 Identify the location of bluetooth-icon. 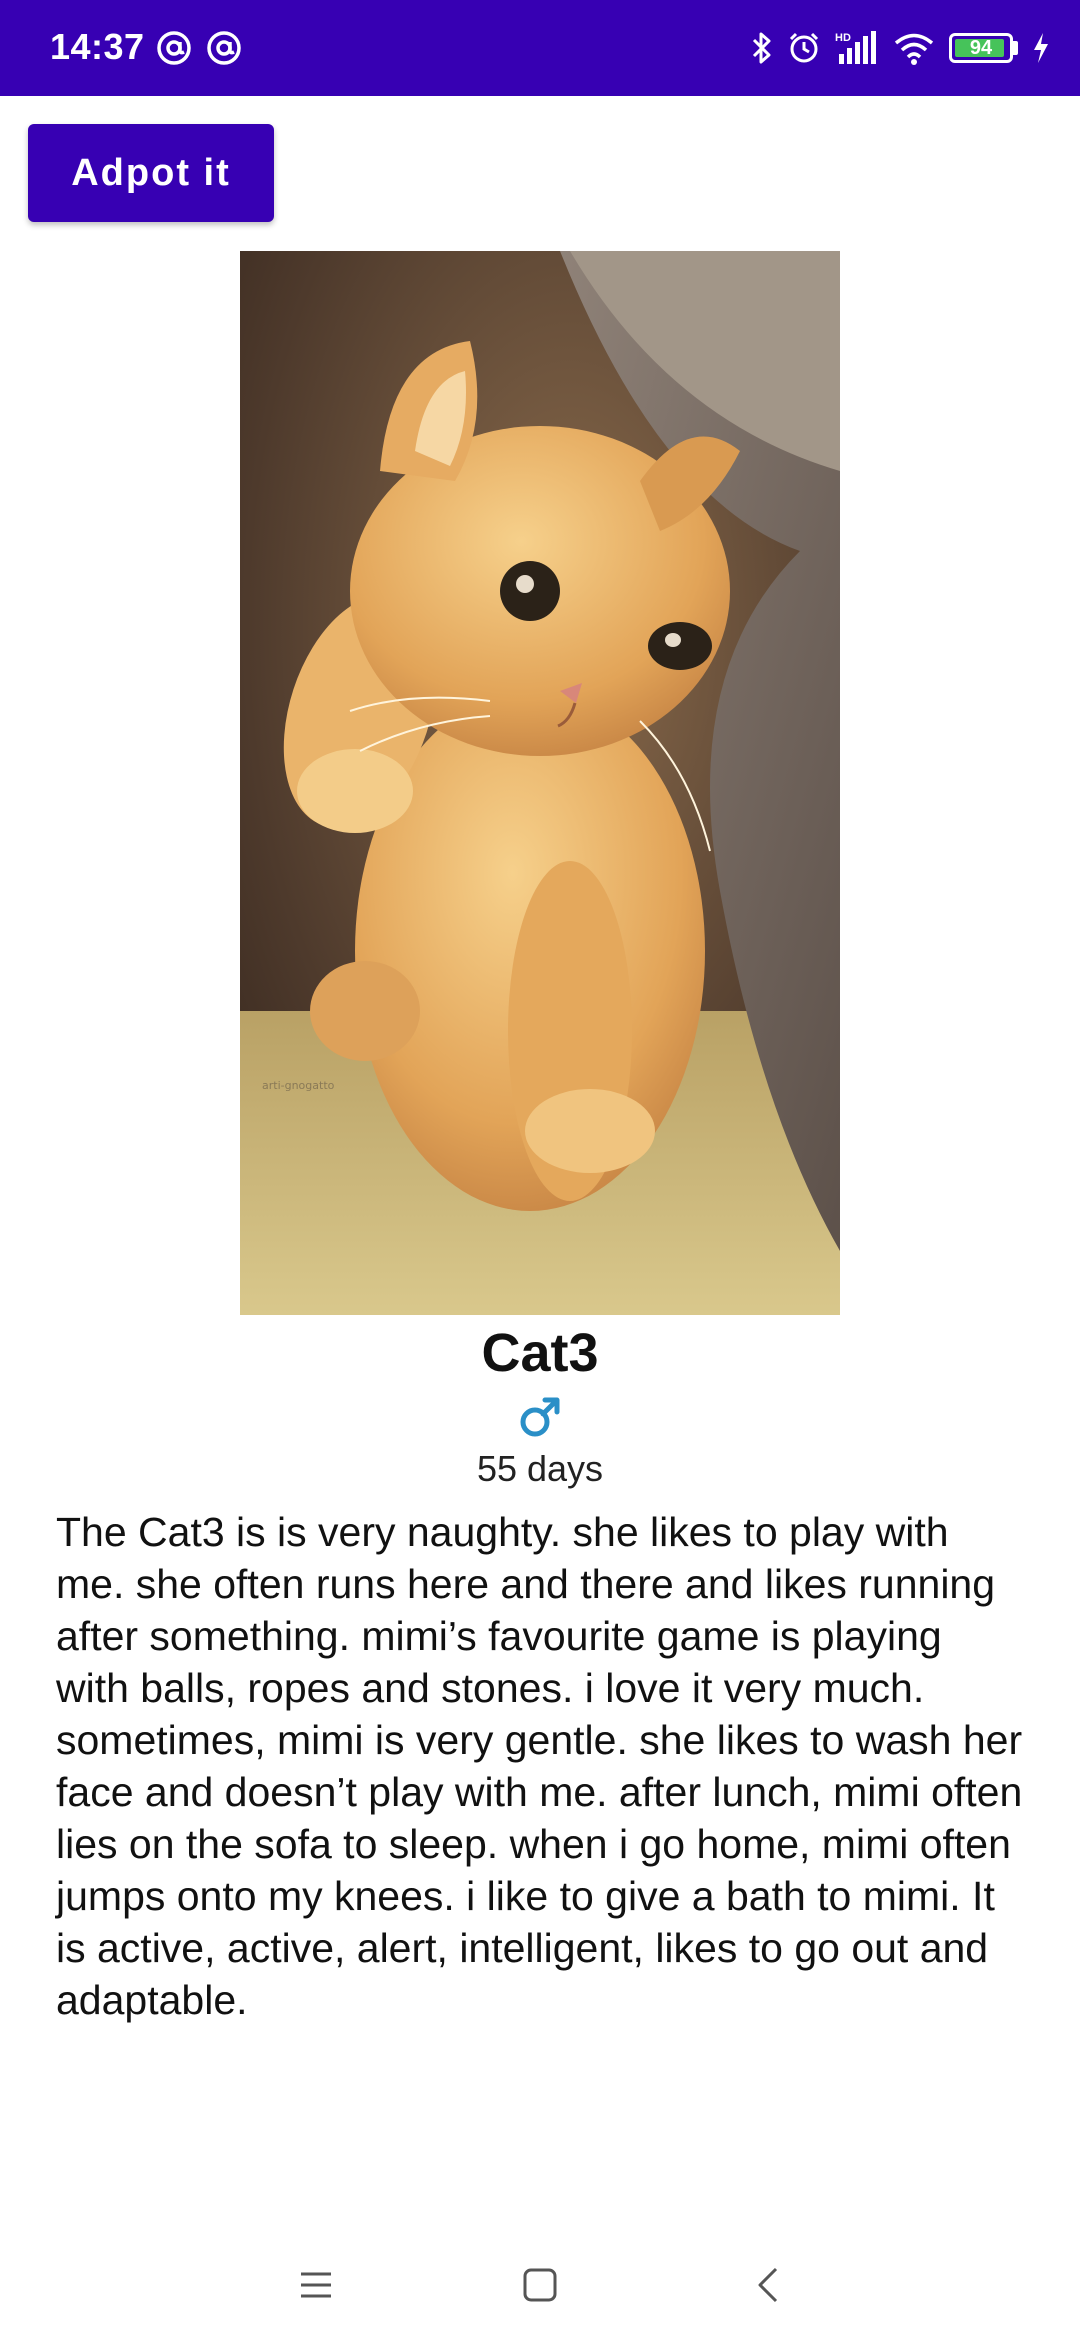
(761, 48).